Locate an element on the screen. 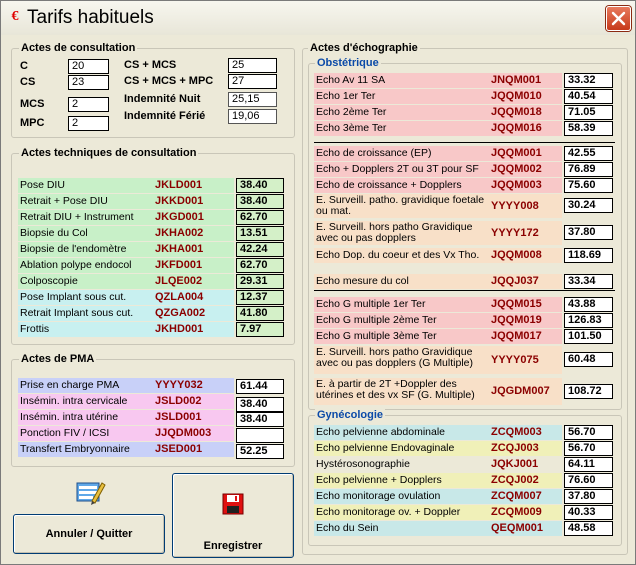 This screenshot has height=565, width=636. consult-value-input: 27 is located at coordinates (252, 81).